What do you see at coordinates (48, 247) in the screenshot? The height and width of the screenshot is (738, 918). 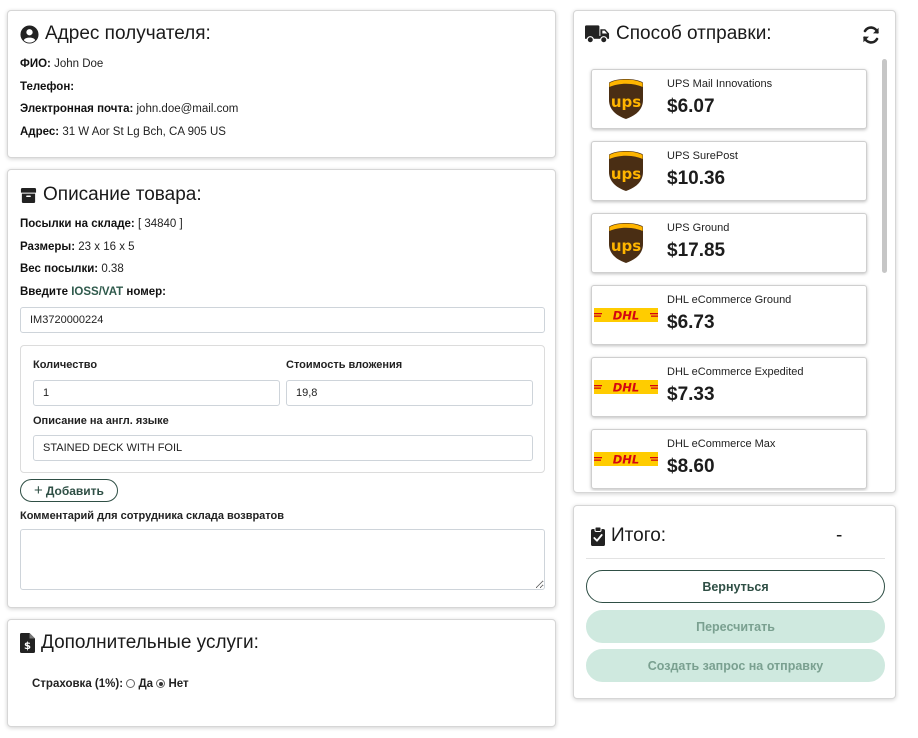 I see `size-label: Размеры:` at bounding box center [48, 247].